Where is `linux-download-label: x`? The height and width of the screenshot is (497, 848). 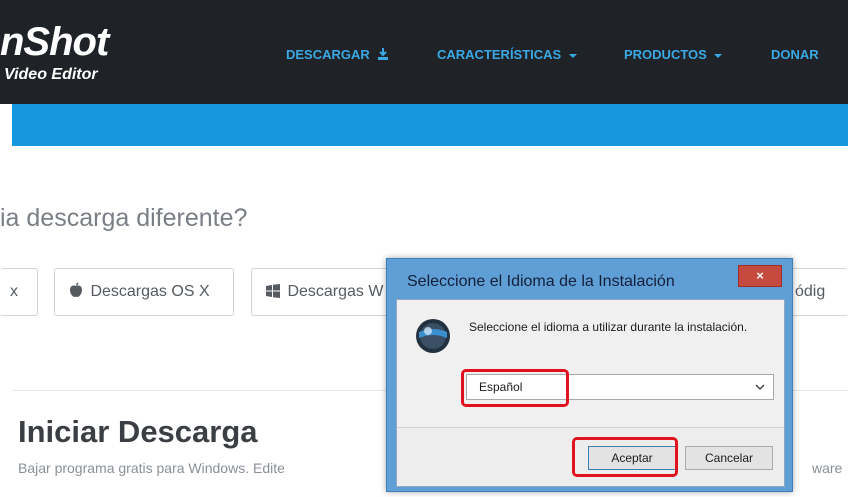 linux-download-label: x is located at coordinates (14, 291).